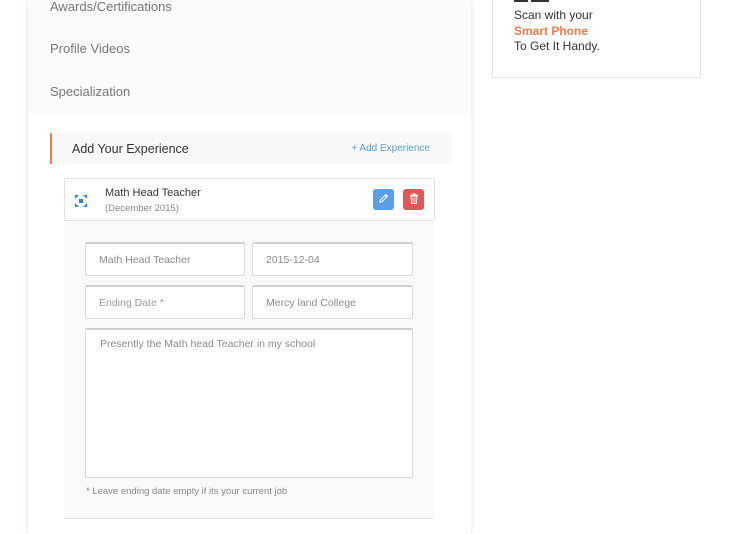  What do you see at coordinates (332, 302) in the screenshot?
I see `institution-input` at bounding box center [332, 302].